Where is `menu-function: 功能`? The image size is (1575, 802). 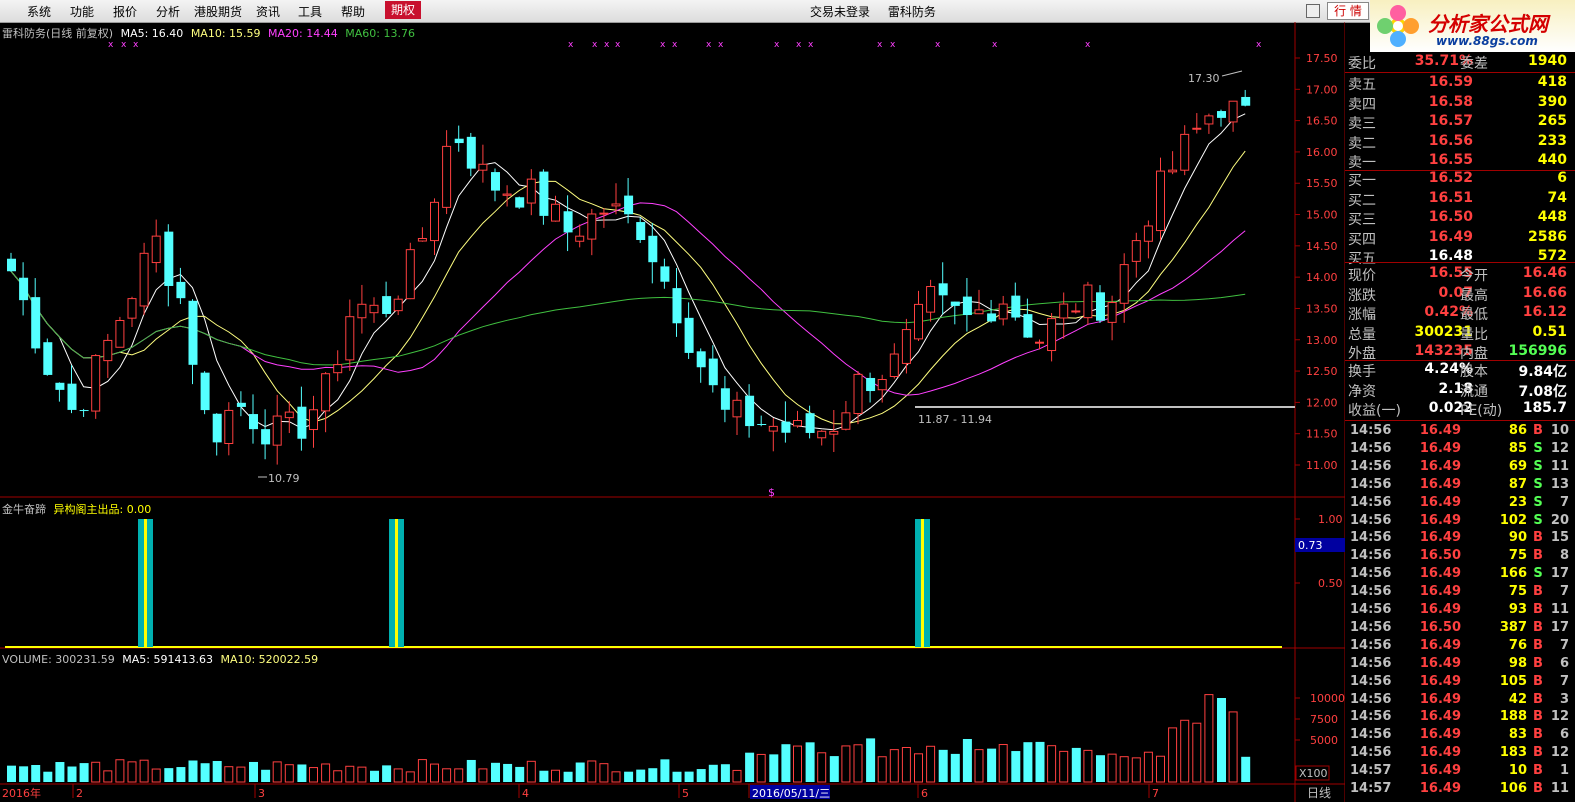 menu-function: 功能 is located at coordinates (82, 11).